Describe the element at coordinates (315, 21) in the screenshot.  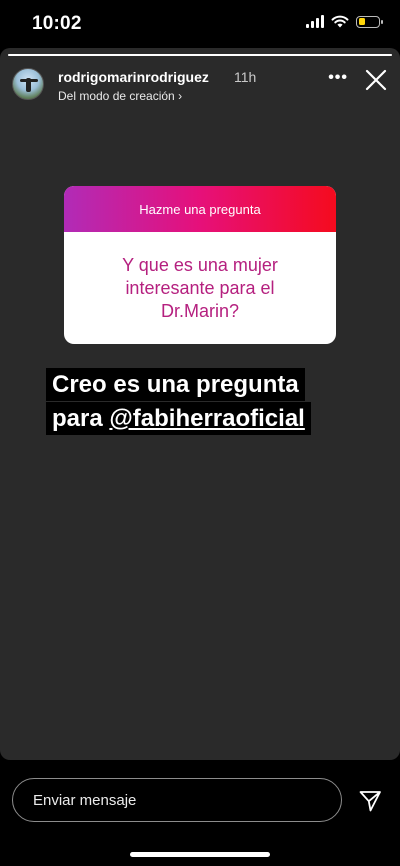
I see `cellular-signal-icon` at that location.